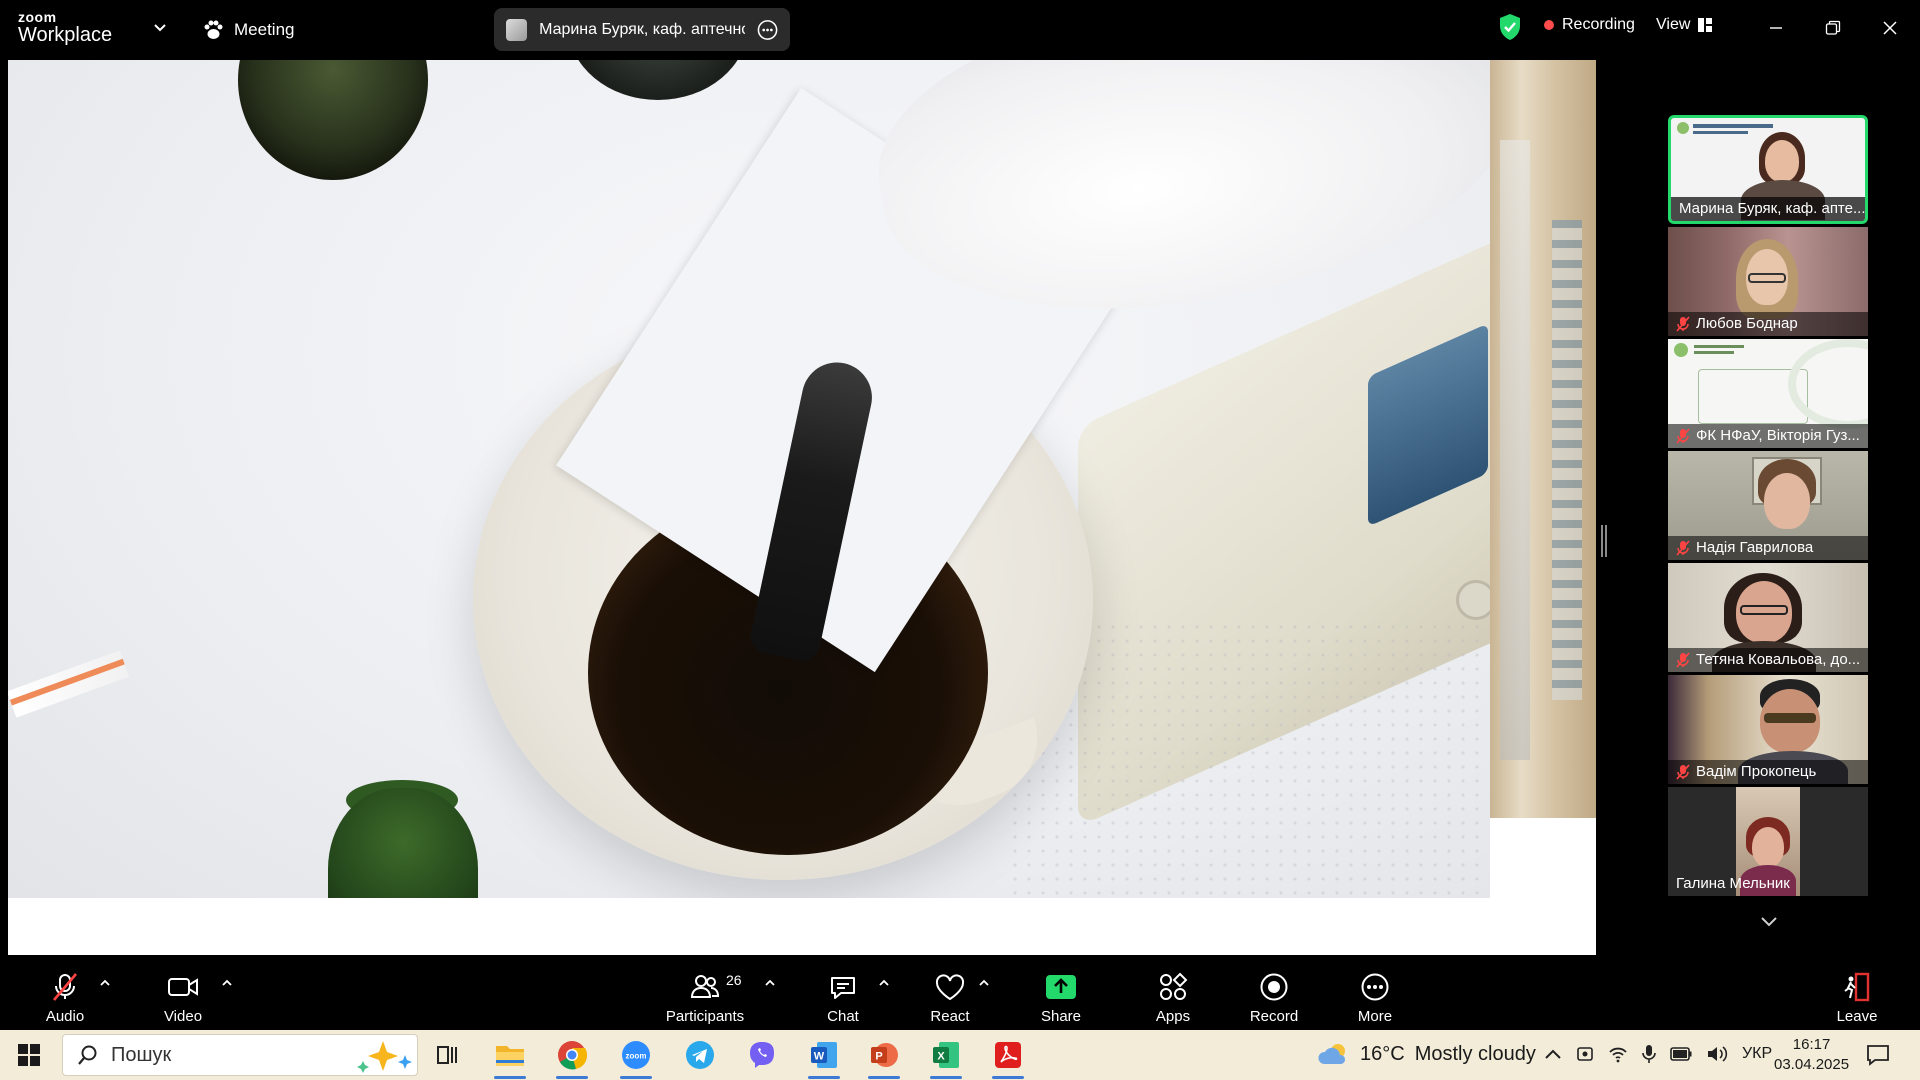  I want to click on meet-now-icon, so click(1585, 1054).